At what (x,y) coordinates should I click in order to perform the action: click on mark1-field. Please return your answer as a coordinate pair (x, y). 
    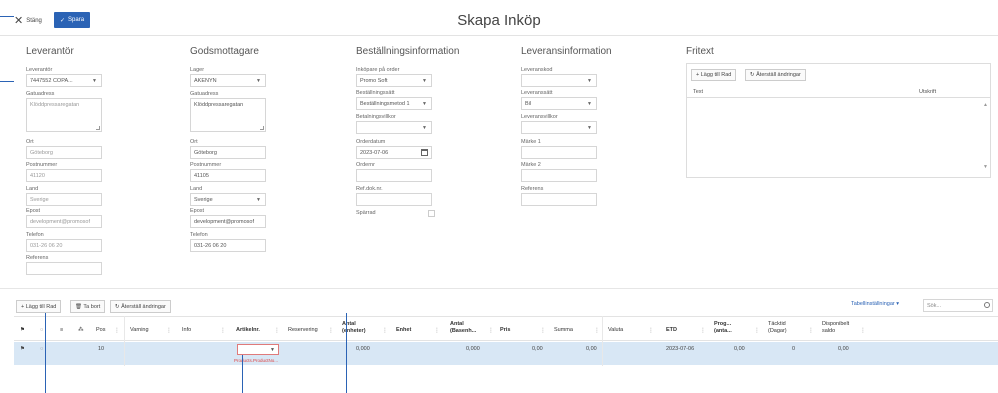
    Looking at the image, I should click on (559, 152).